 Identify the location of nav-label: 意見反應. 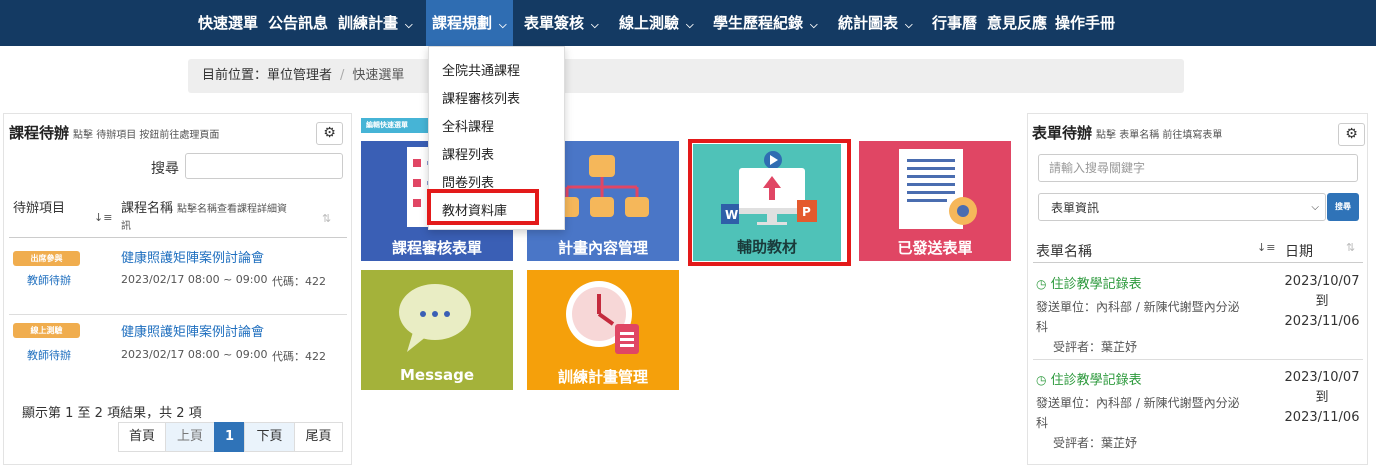
(1017, 23).